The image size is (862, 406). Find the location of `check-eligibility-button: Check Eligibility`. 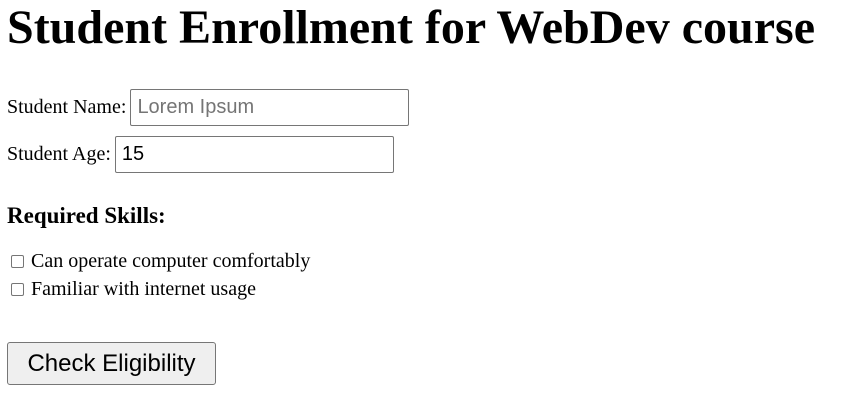

check-eligibility-button: Check Eligibility is located at coordinates (111, 363).